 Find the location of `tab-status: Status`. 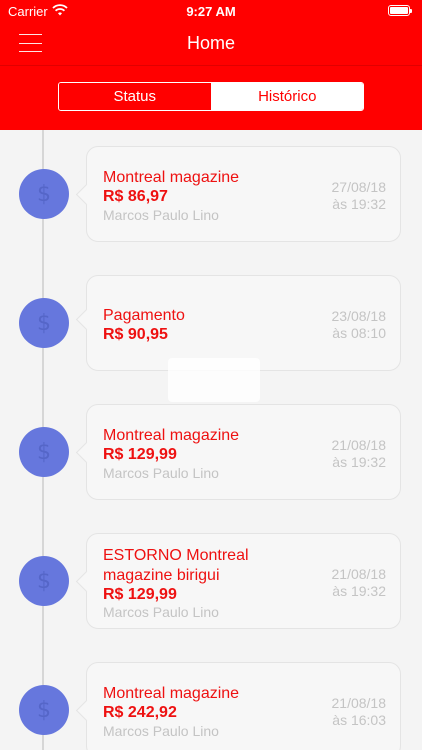

tab-status: Status is located at coordinates (135, 96).